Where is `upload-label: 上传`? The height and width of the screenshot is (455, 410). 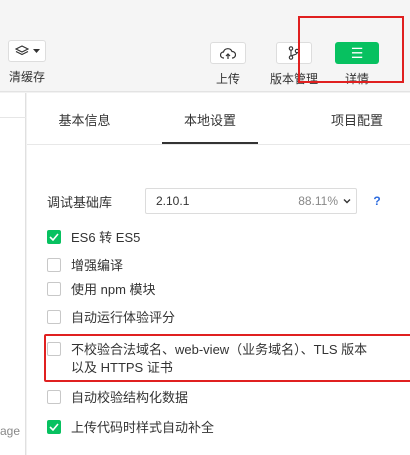 upload-label: 上传 is located at coordinates (227, 79).